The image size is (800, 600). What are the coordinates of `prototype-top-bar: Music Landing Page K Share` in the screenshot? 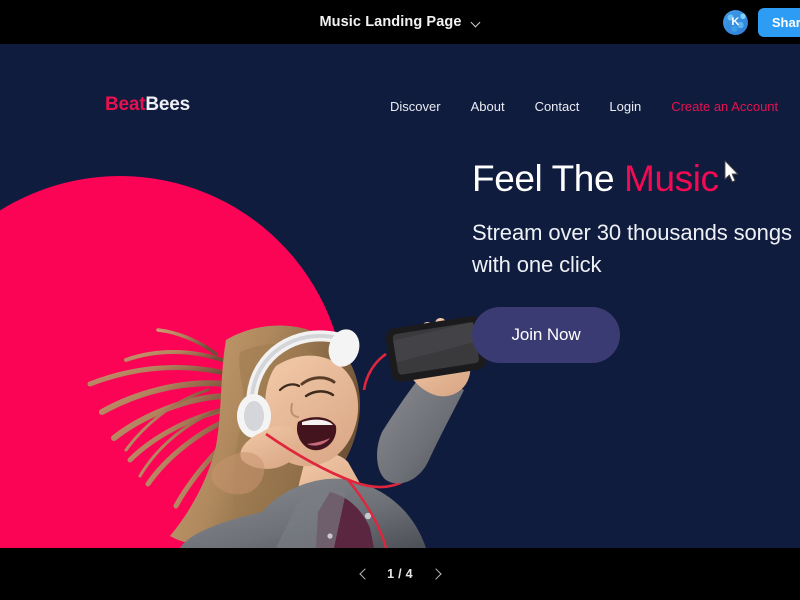 It's located at (400, 22).